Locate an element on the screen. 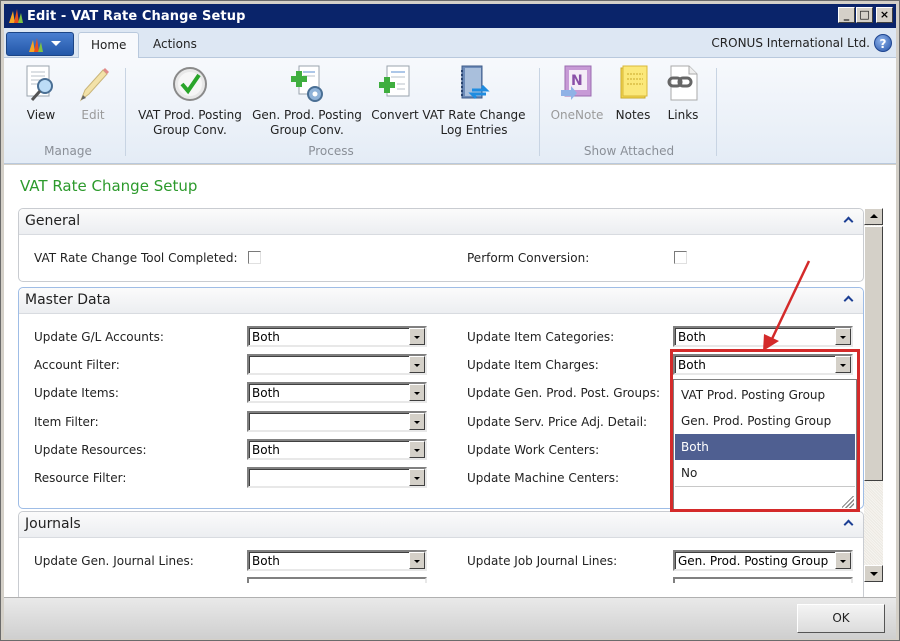 Image resolution: width=900 pixels, height=641 pixels. scroll-up-button is located at coordinates (873, 216).